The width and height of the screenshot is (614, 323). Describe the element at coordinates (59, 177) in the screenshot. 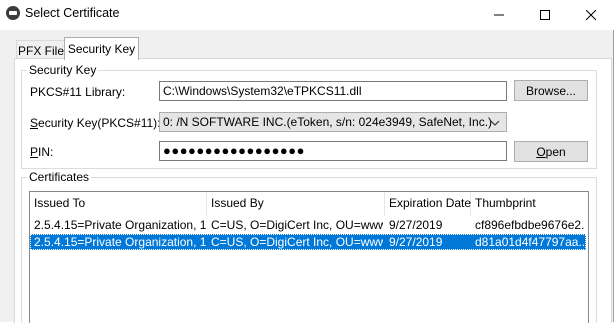

I see `group-title: Certificates` at that location.